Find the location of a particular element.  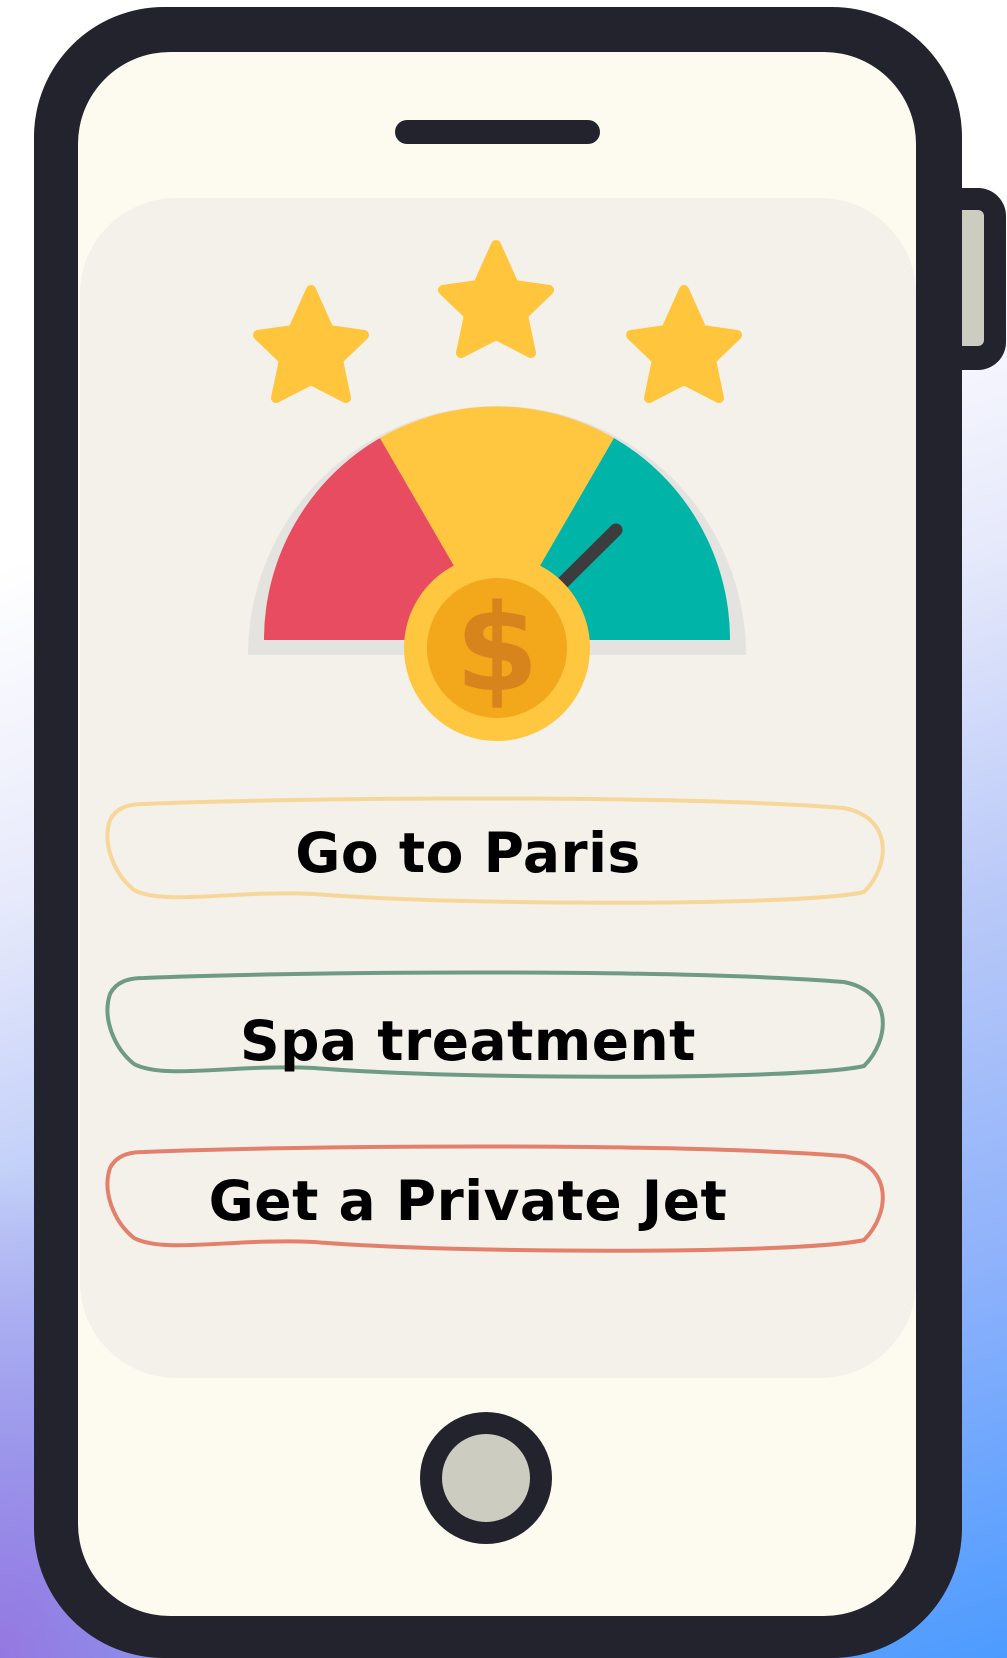

option-spa-treatment-button: Spa treatment is located at coordinates (495, 1027).